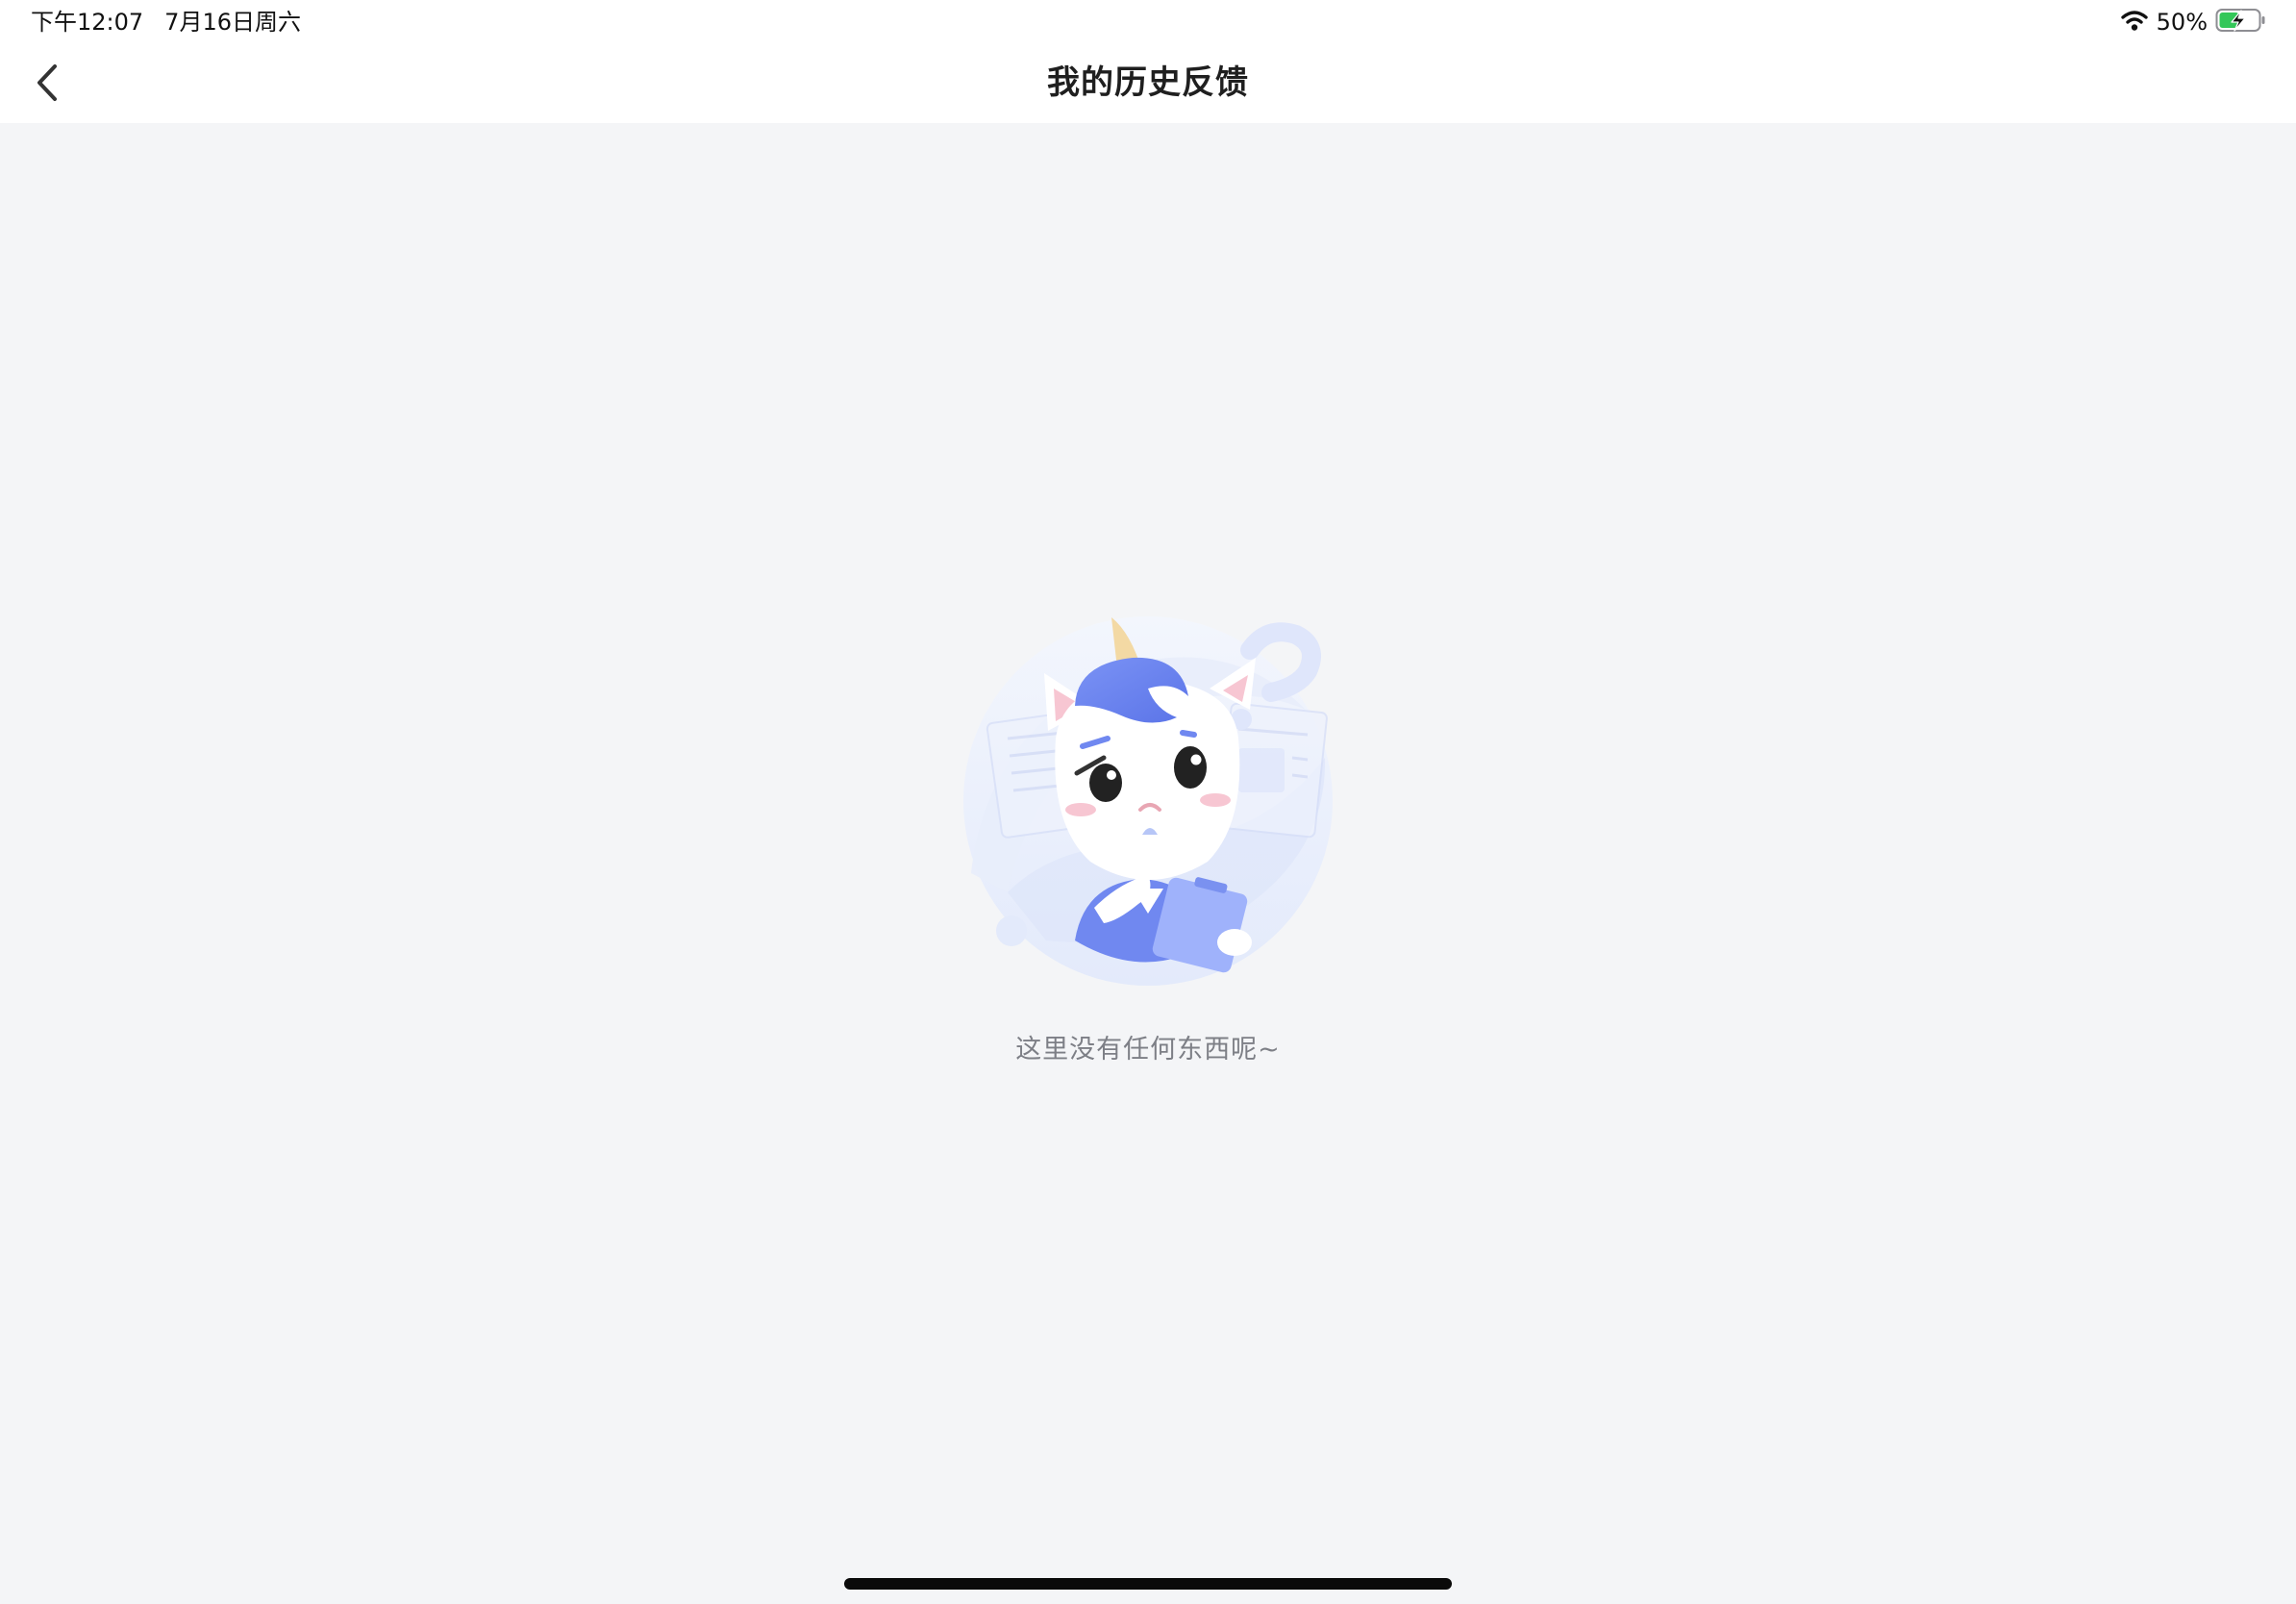  I want to click on empty-message: 这里没有任何东西呢~, so click(1148, 1050).